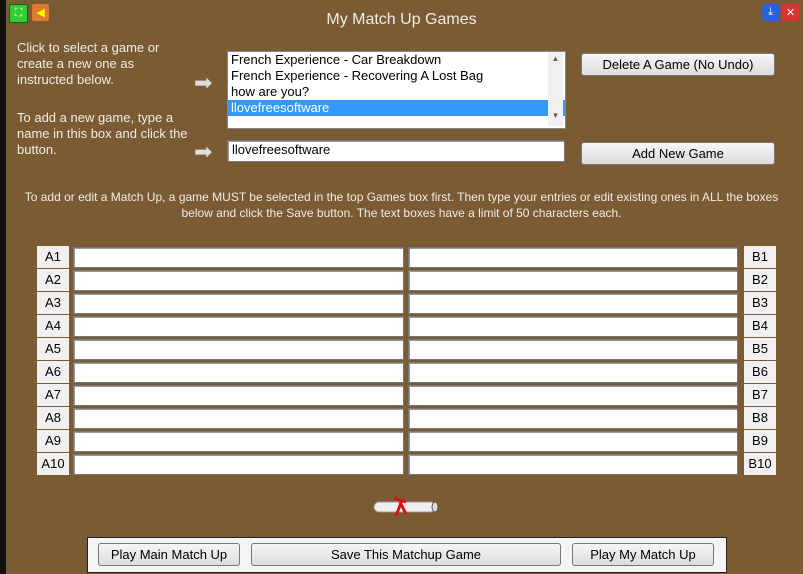  Describe the element at coordinates (760, 349) in the screenshot. I see `row-label-b: B5` at that location.